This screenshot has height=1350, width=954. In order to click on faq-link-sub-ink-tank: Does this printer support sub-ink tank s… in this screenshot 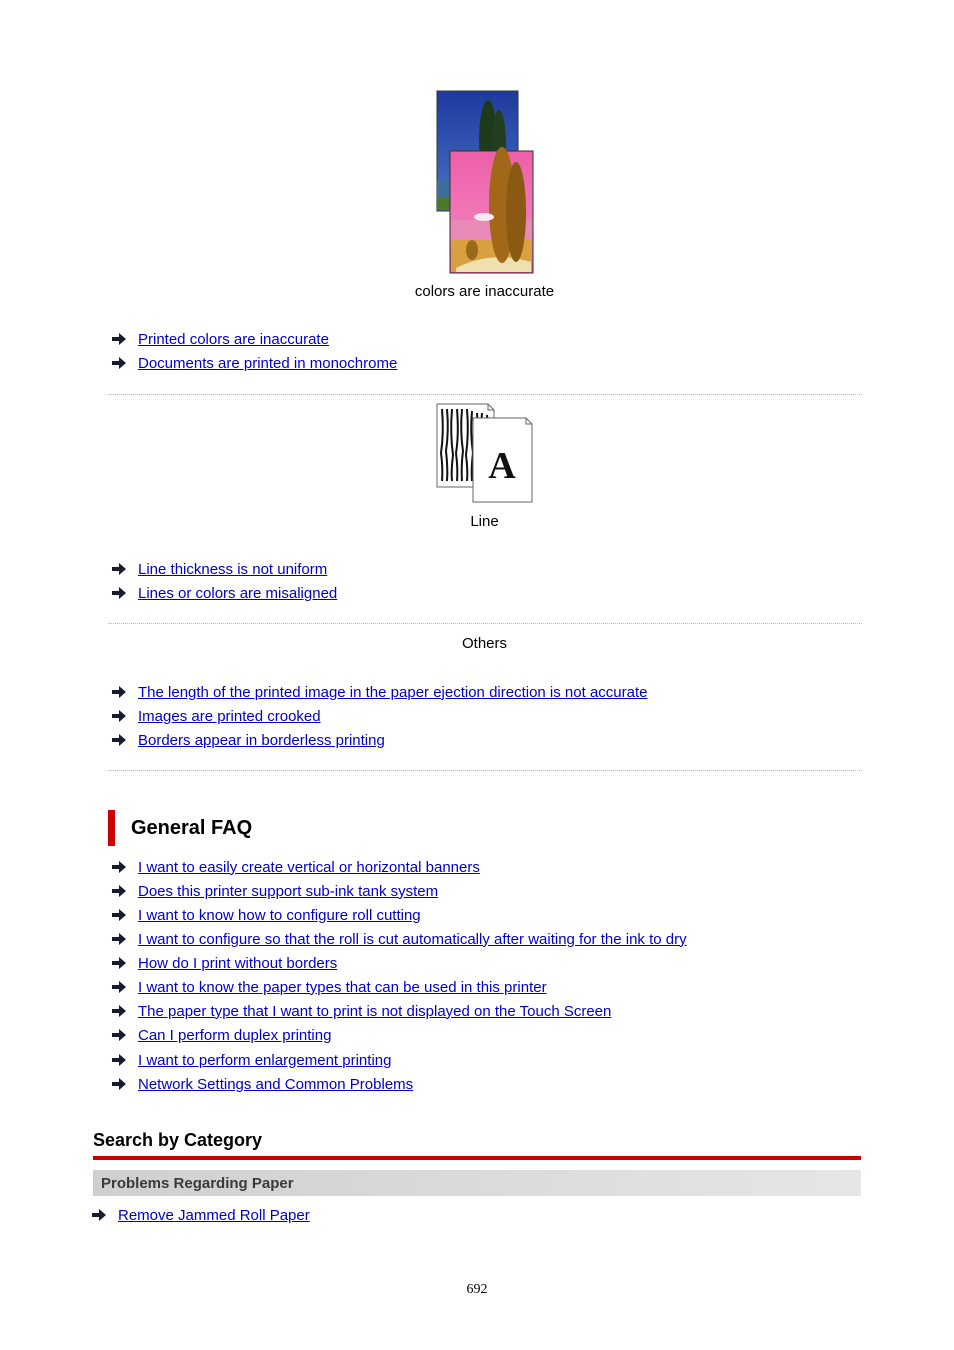, I will do `click(288, 891)`.